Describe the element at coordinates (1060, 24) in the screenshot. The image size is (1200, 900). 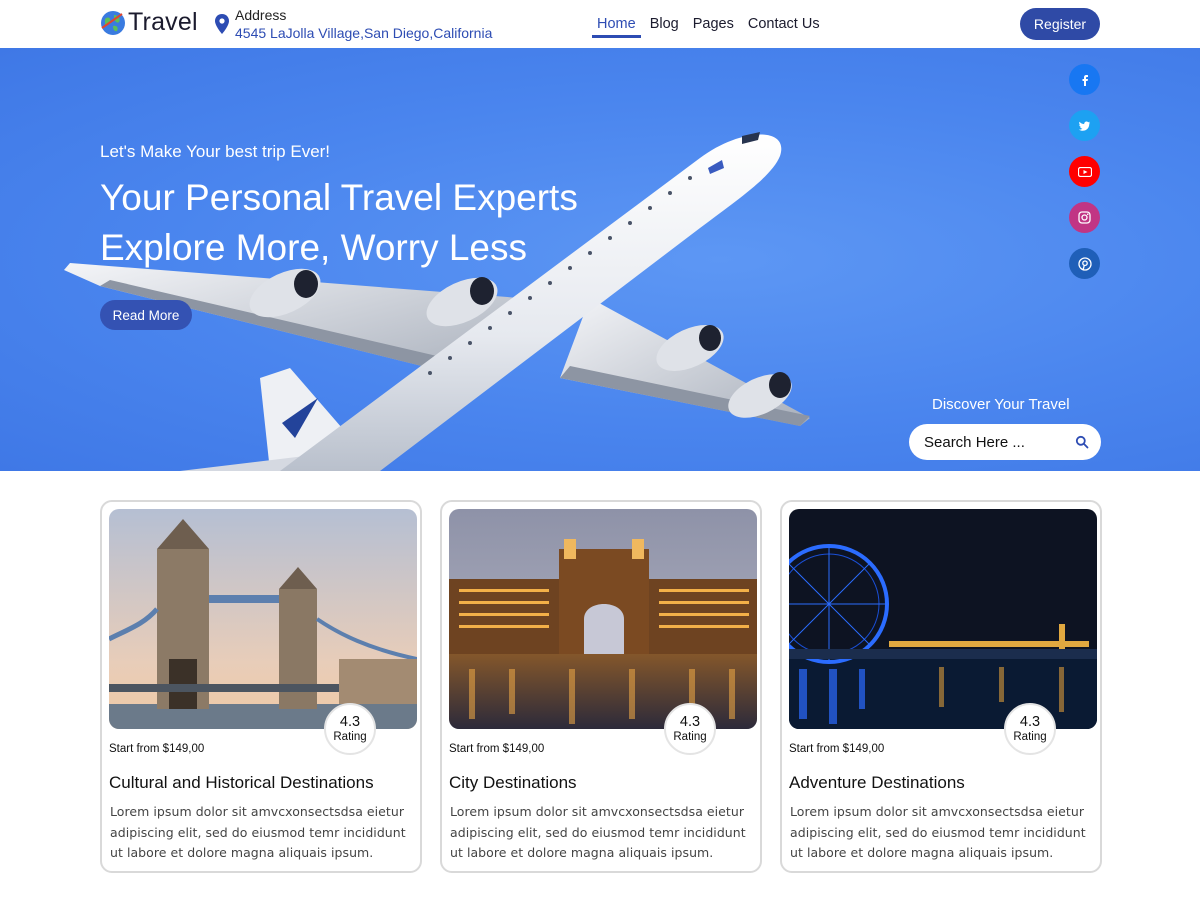
I see `register-button: Register` at that location.